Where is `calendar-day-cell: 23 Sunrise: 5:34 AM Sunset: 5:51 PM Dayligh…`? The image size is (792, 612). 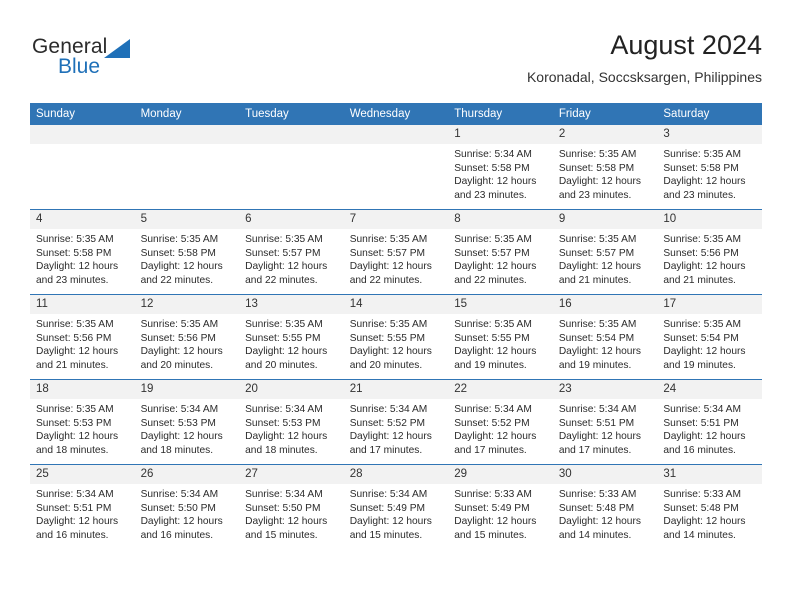 calendar-day-cell: 23 Sunrise: 5:34 AM Sunset: 5:51 PM Dayligh… is located at coordinates (605, 422).